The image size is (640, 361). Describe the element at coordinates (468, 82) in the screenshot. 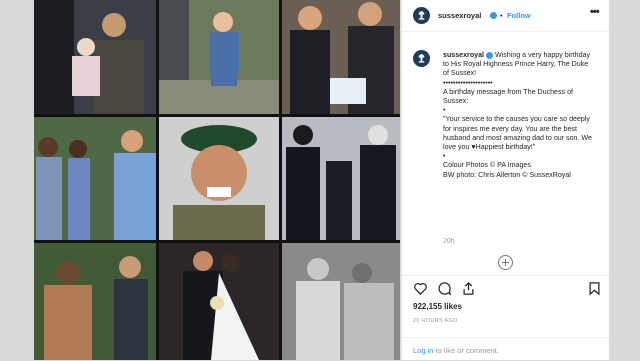

I see `caption-line: ••••••••••••••••••••` at that location.